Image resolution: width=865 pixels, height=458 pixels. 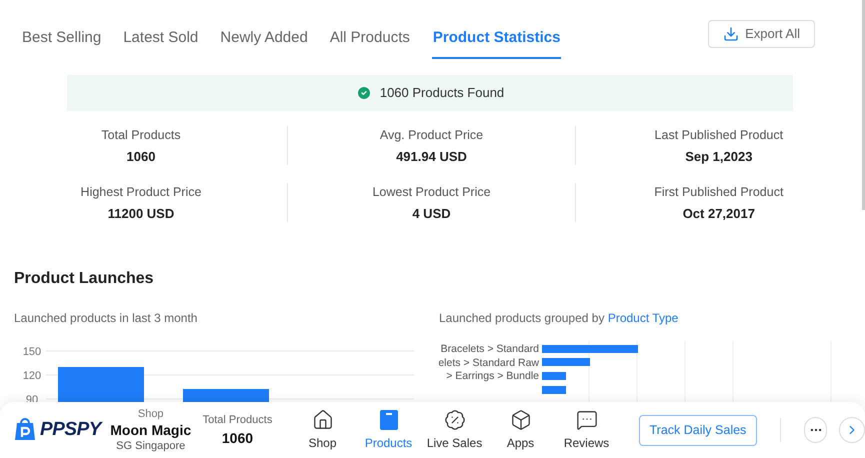 What do you see at coordinates (141, 135) in the screenshot?
I see `stat-label: Total Products` at bounding box center [141, 135].